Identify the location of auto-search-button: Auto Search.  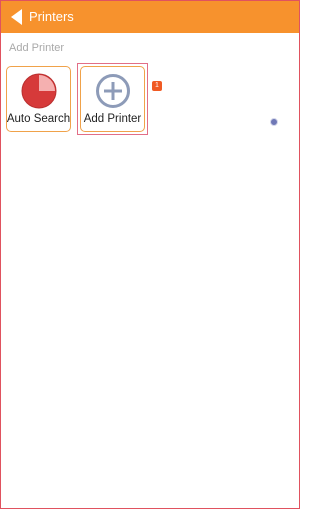
(38, 99).